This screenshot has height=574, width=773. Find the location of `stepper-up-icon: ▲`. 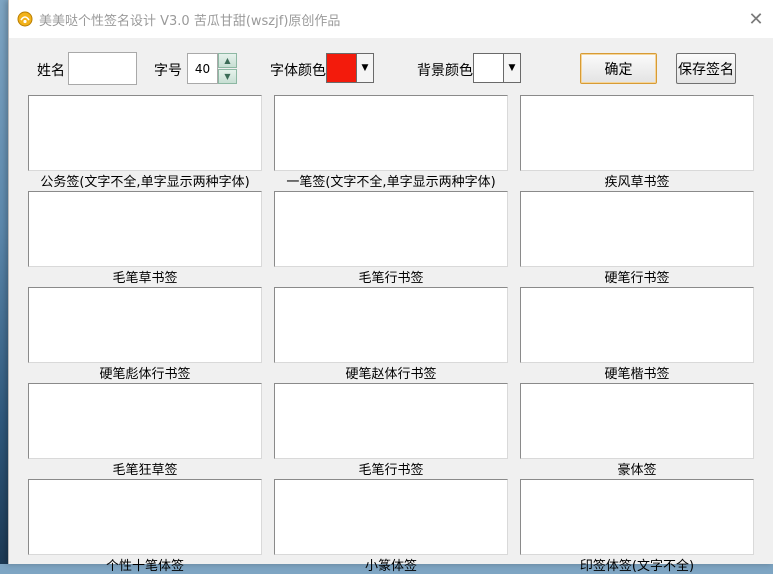

stepper-up-icon: ▲ is located at coordinates (227, 60).